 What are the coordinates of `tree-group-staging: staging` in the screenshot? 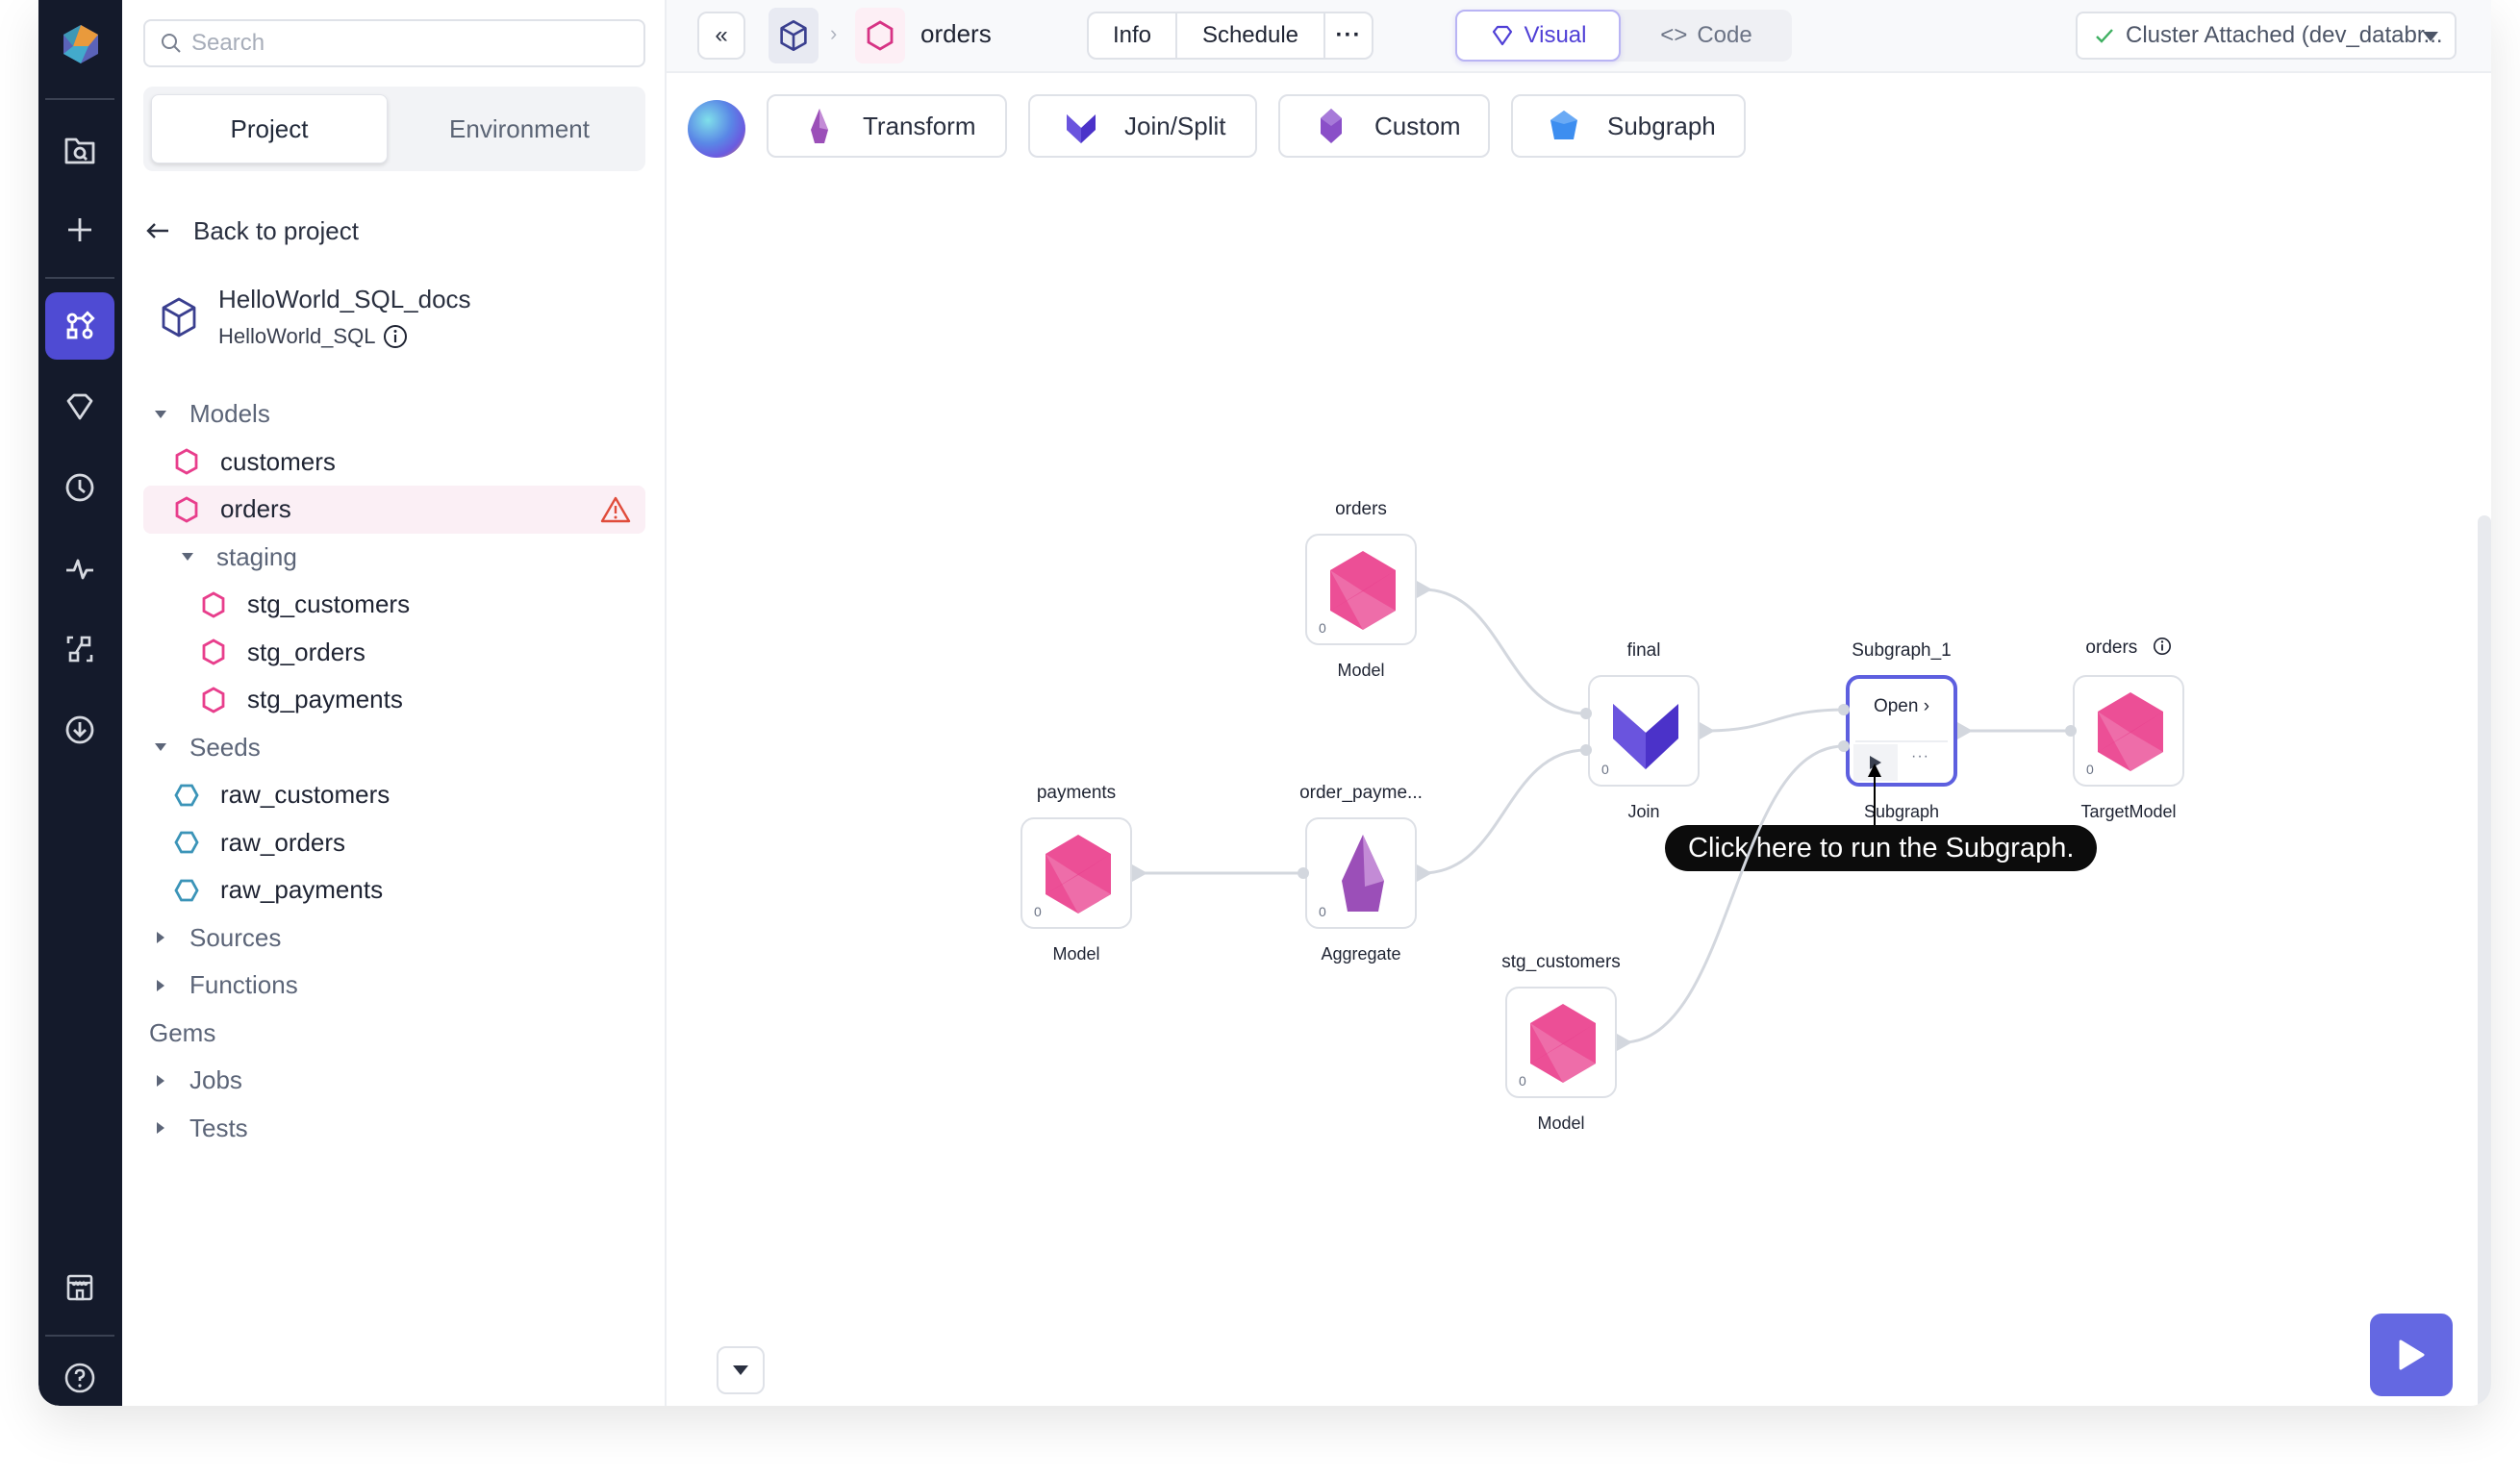 It's located at (394, 558).